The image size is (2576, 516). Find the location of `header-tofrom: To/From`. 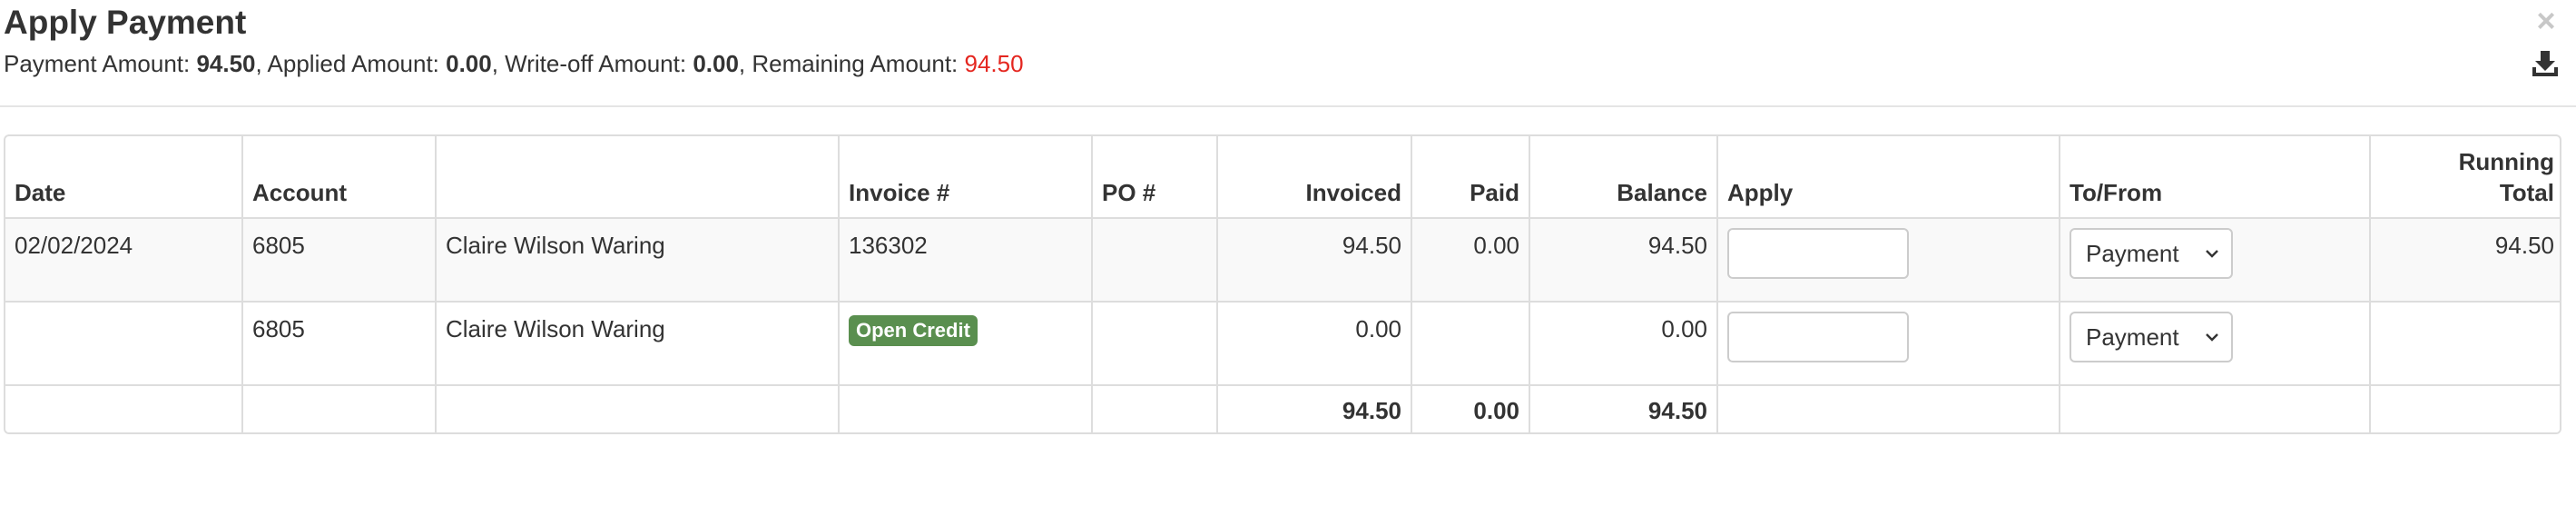

header-tofrom: To/From is located at coordinates (2215, 177).